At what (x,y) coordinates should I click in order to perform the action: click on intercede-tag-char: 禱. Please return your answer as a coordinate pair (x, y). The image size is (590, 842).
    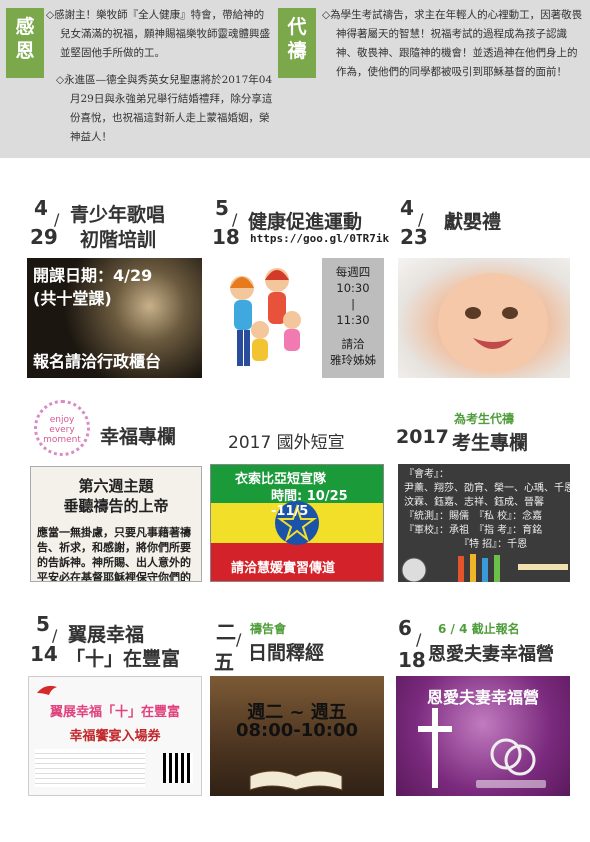
    Looking at the image, I should click on (297, 51).